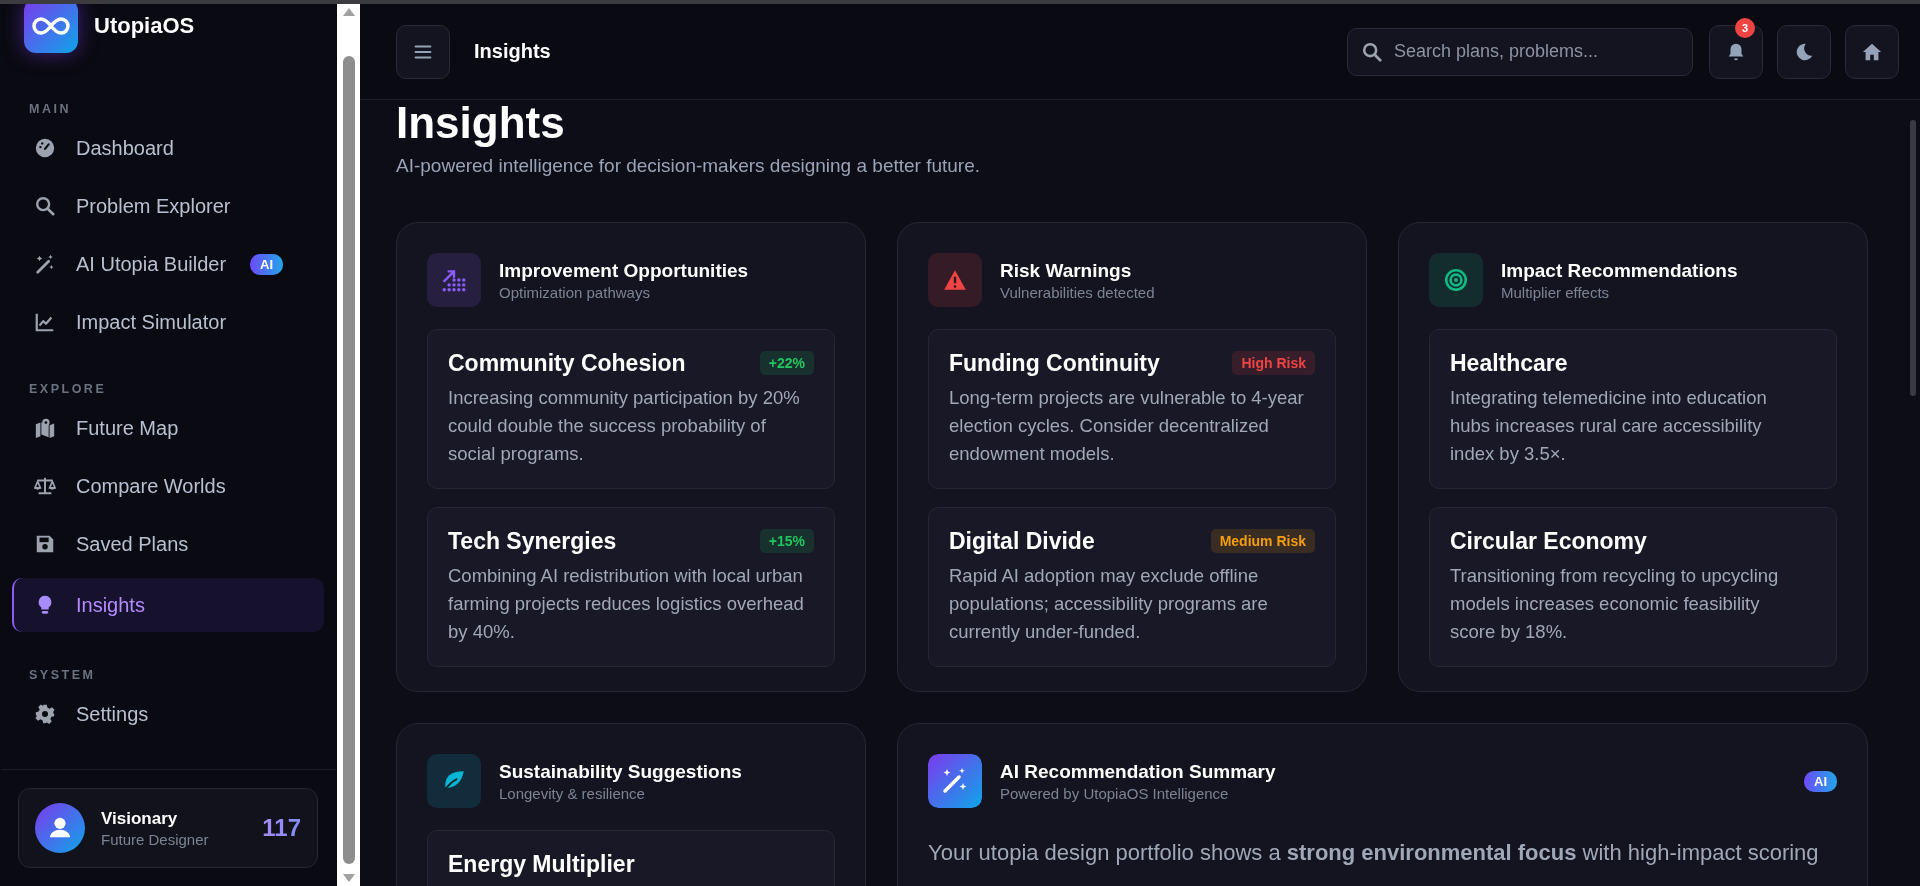  What do you see at coordinates (1138, 771) in the screenshot?
I see `card-title: AI Recommendation Summary` at bounding box center [1138, 771].